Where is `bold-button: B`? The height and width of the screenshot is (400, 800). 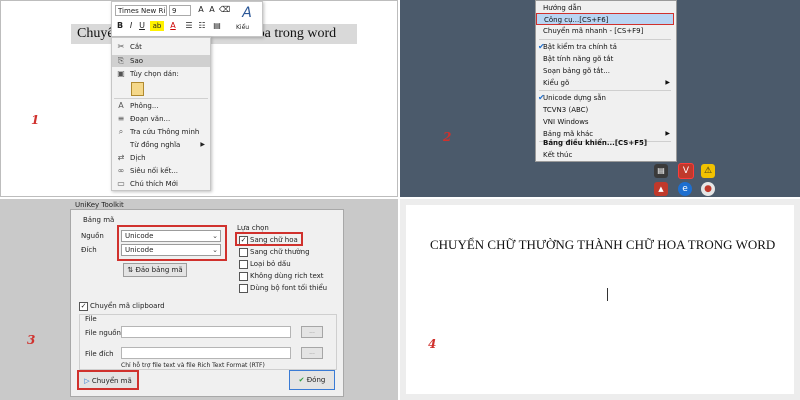 bold-button: B is located at coordinates (120, 26).